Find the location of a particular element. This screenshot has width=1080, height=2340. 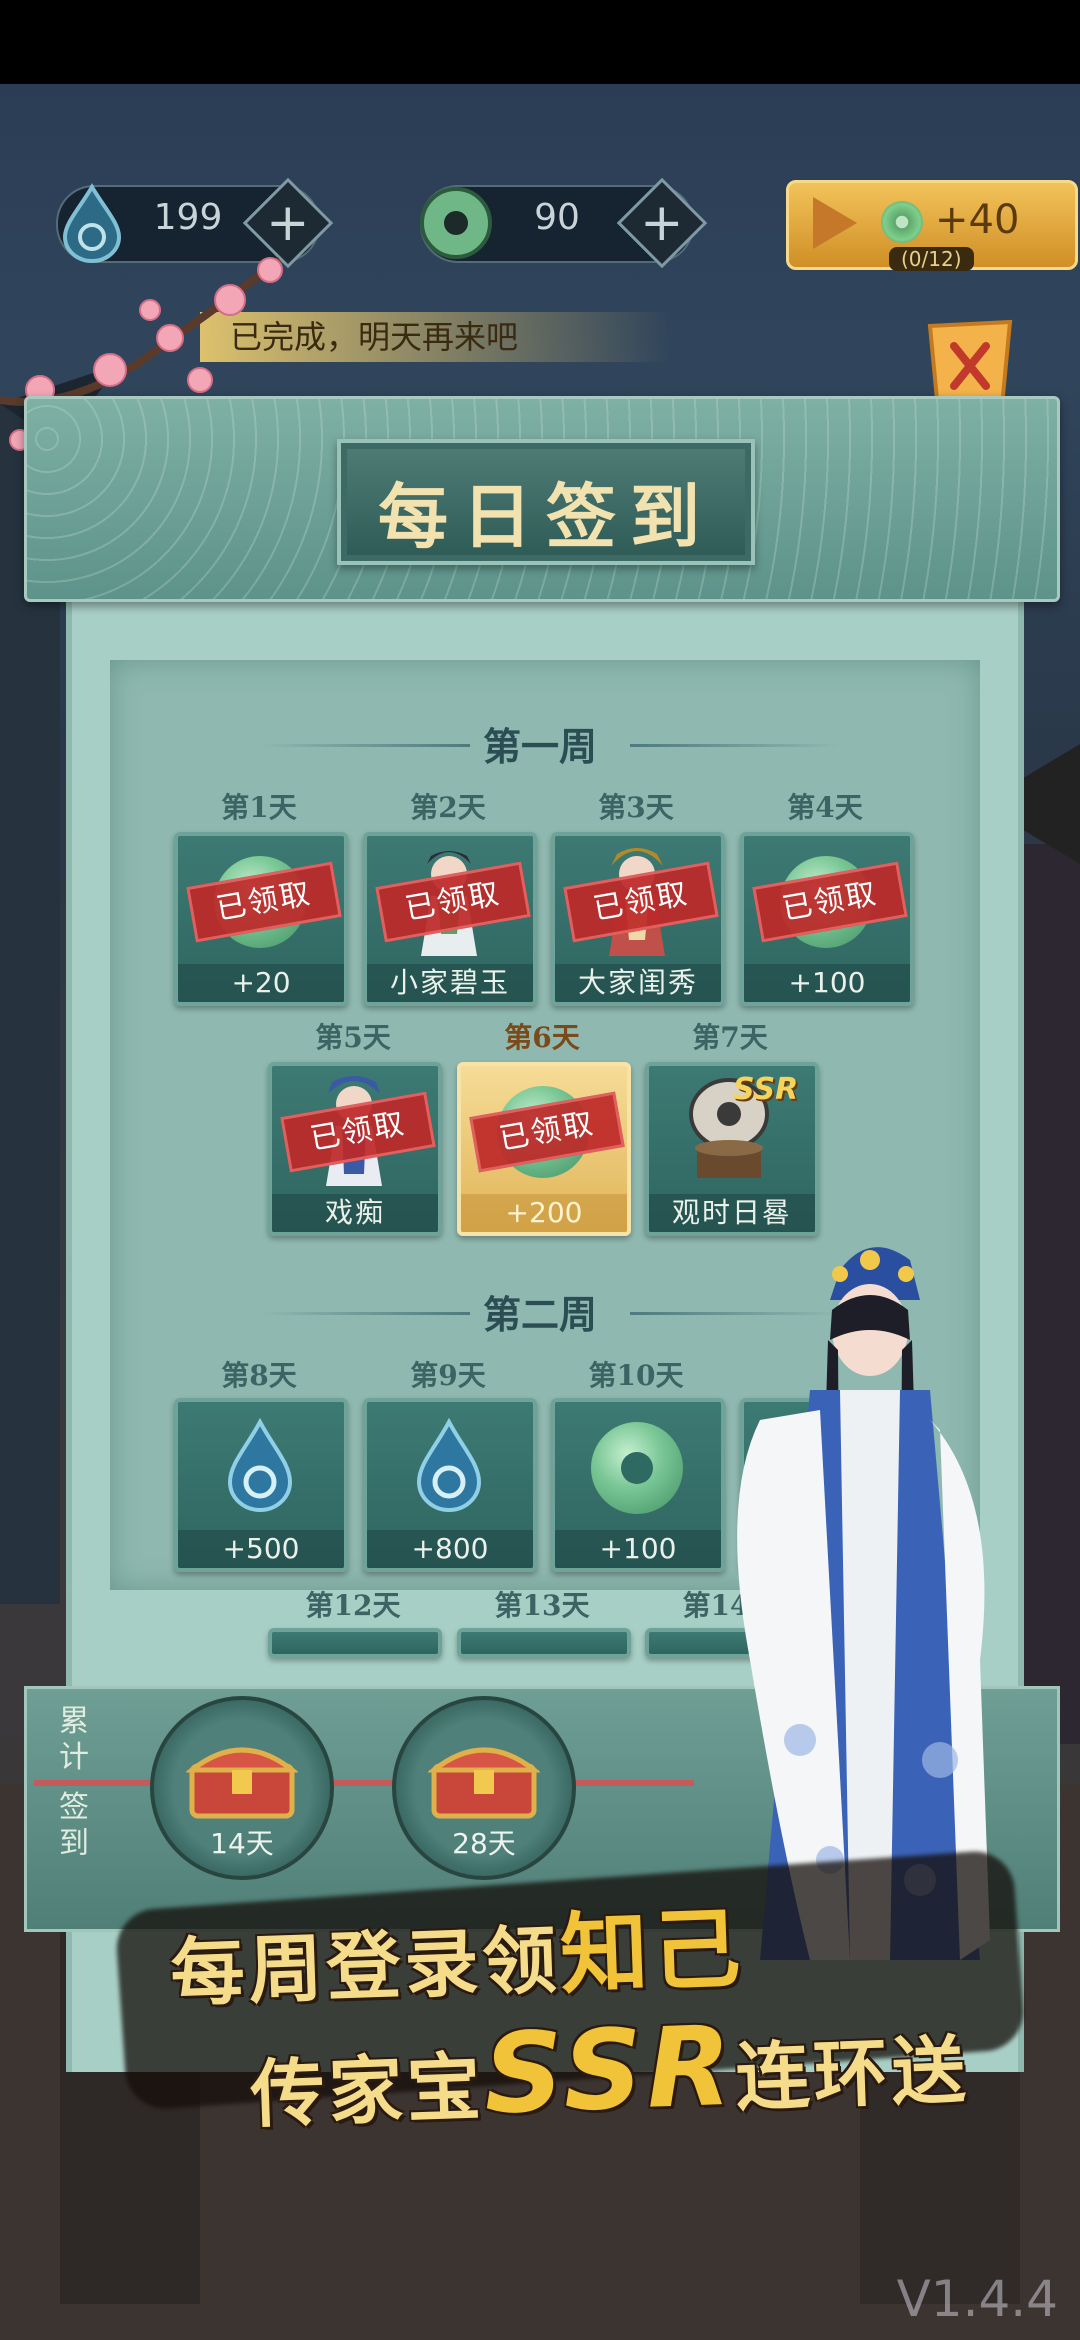

day-10-reward-card: +100 is located at coordinates (638, 1485).